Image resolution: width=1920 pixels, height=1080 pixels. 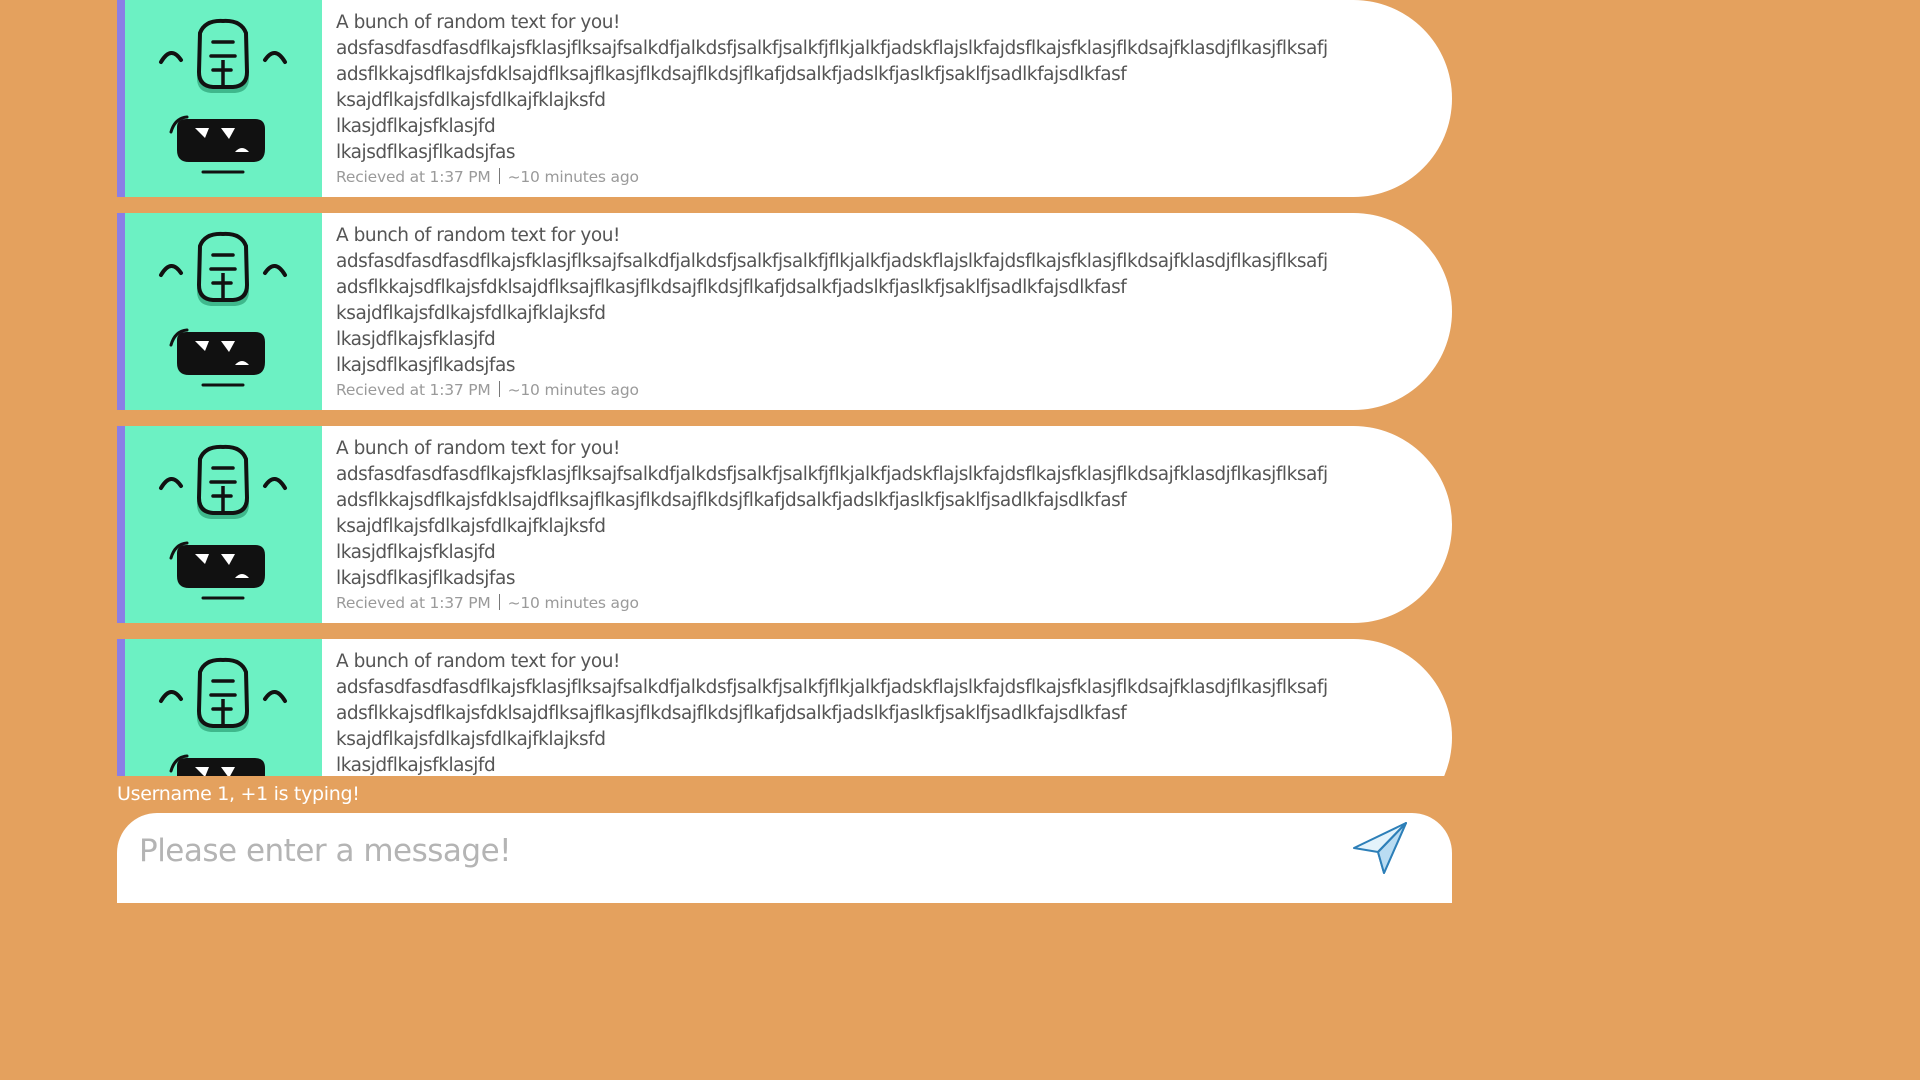 I want to click on paper-plane-icon, so click(x=1380, y=848).